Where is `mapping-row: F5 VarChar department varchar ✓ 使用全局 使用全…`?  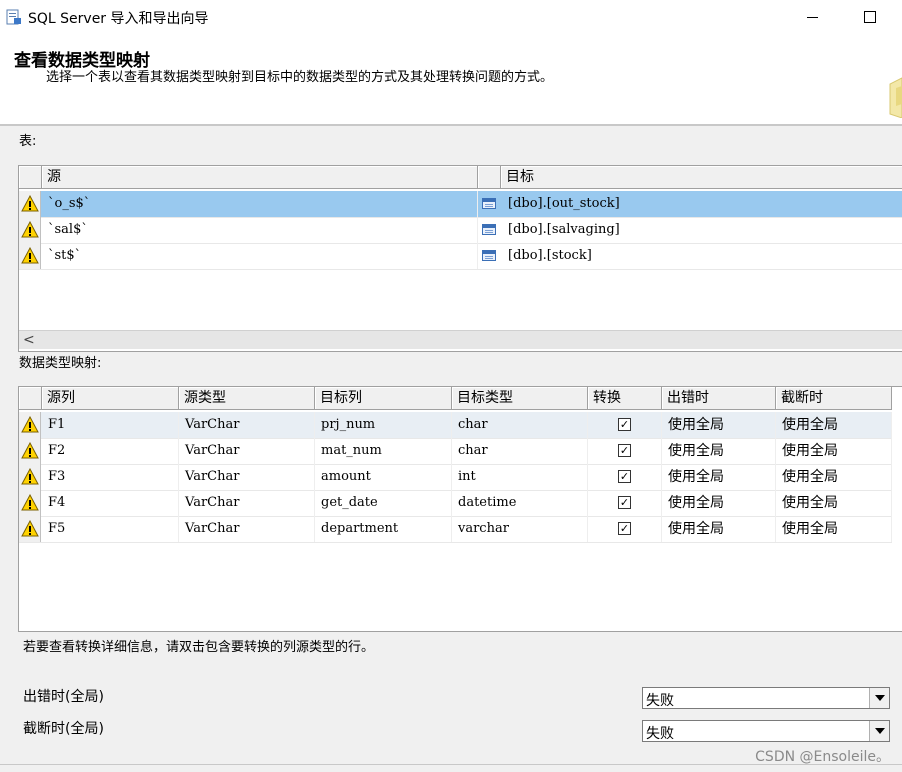
mapping-row: F5 VarChar department varchar ✓ 使用全局 使用全… is located at coordinates (455, 529).